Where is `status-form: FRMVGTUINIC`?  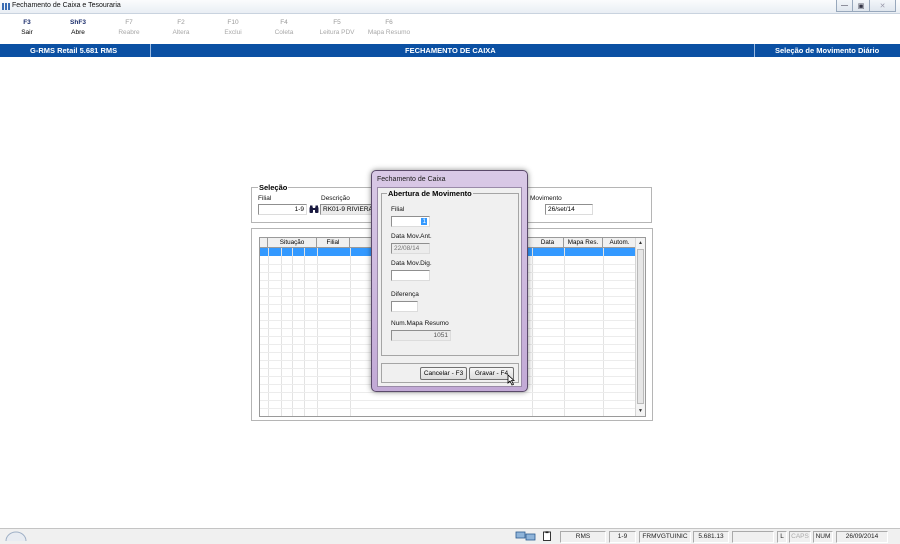
status-form: FRMVGTUINIC is located at coordinates (665, 537).